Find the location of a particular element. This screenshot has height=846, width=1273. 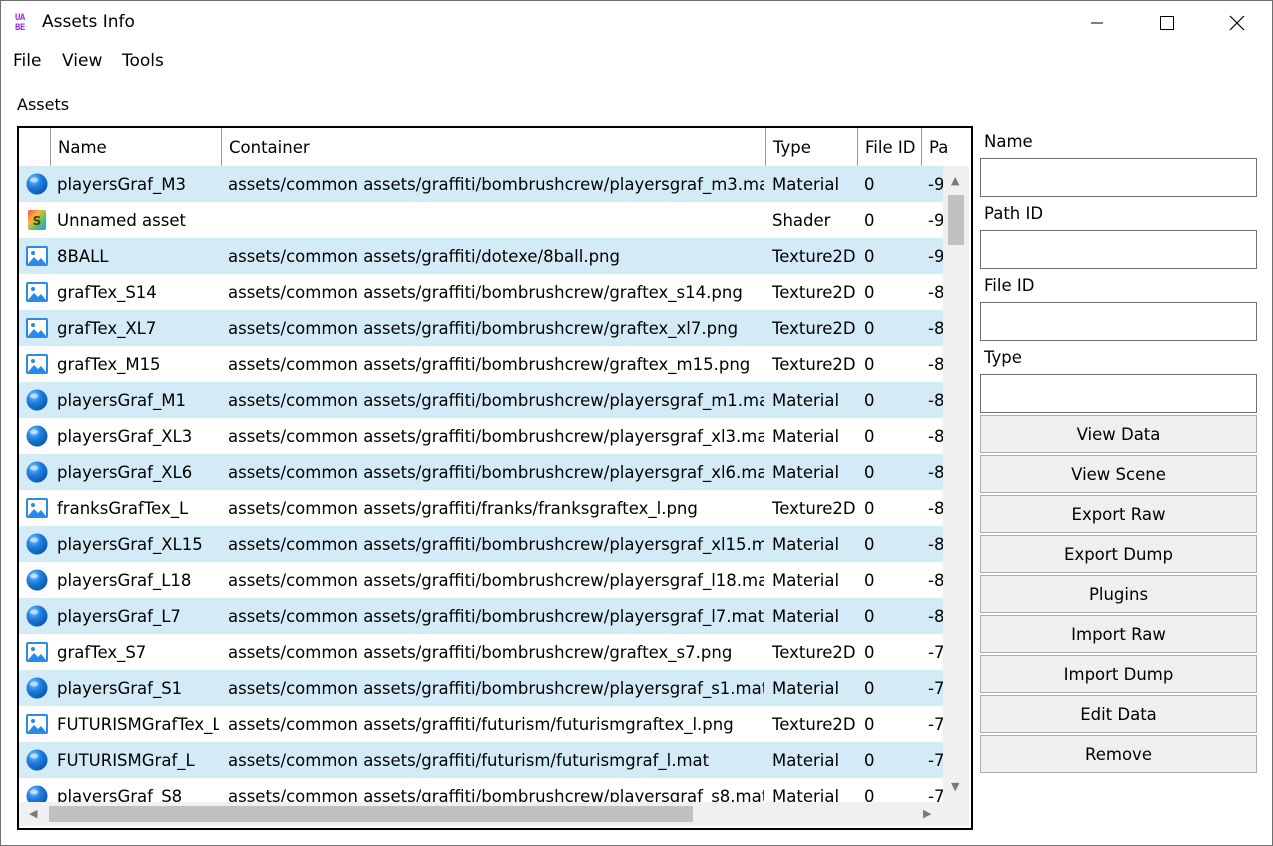

header-file-id: File ID is located at coordinates (890, 147).